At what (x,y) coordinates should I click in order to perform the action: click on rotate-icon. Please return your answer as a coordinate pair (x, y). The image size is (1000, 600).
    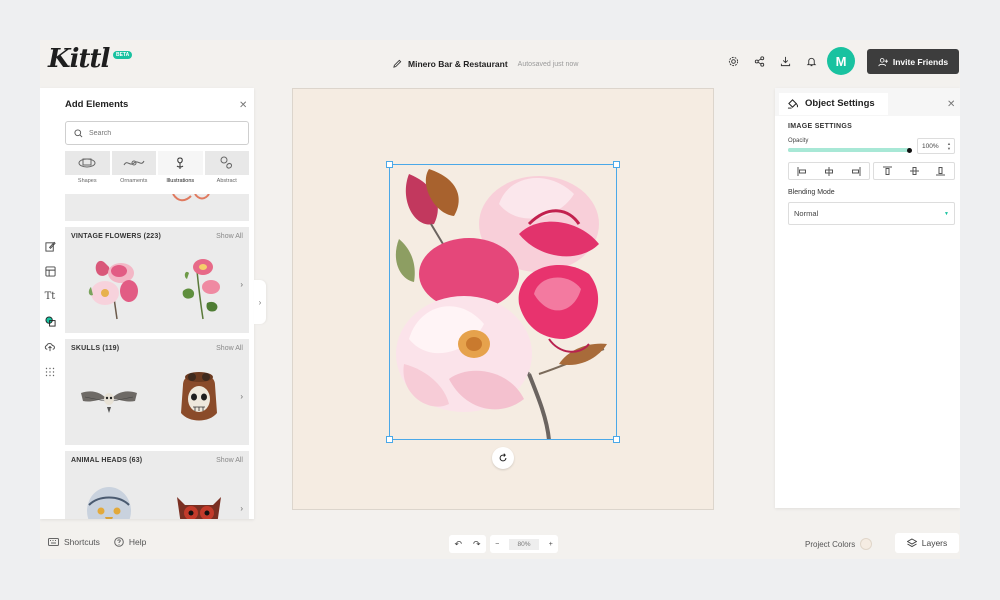
    Looking at the image, I should click on (503, 458).